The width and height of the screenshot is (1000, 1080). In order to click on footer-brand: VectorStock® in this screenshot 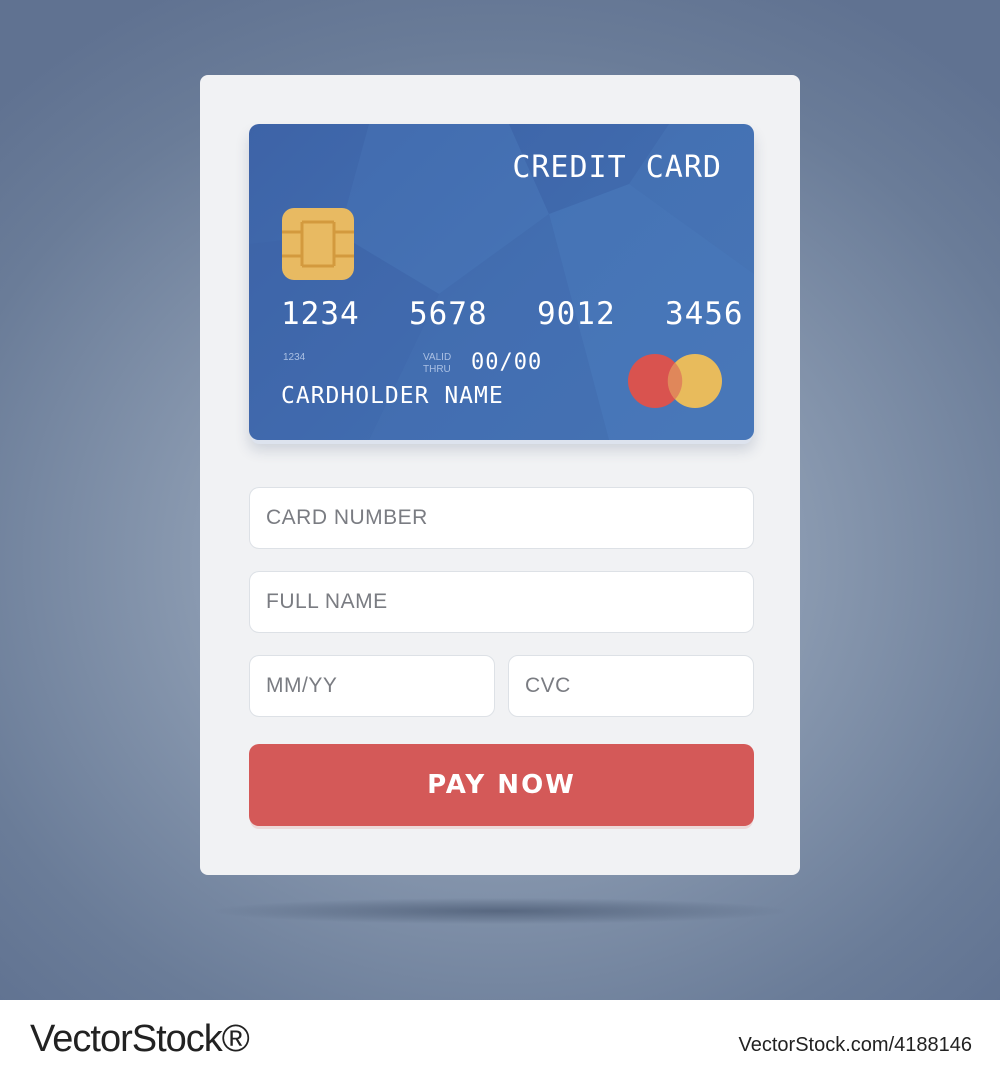, I will do `click(140, 1039)`.